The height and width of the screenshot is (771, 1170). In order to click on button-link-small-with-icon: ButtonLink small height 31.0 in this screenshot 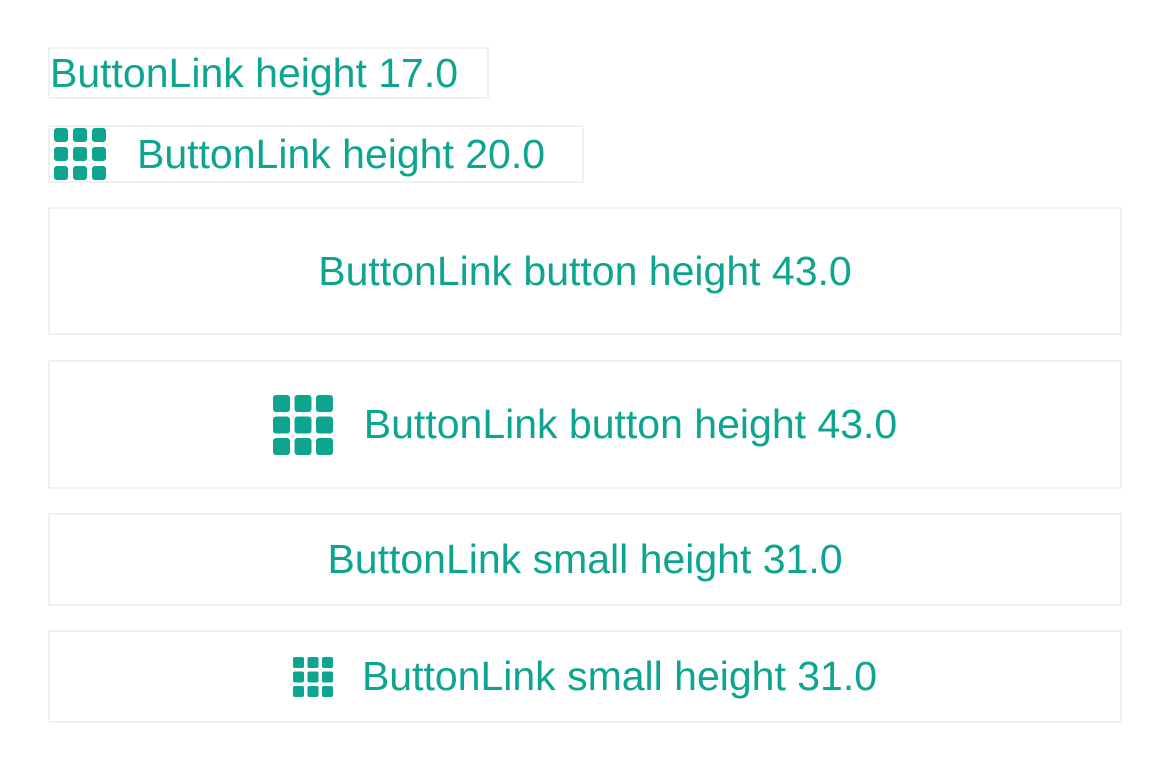, I will do `click(585, 676)`.